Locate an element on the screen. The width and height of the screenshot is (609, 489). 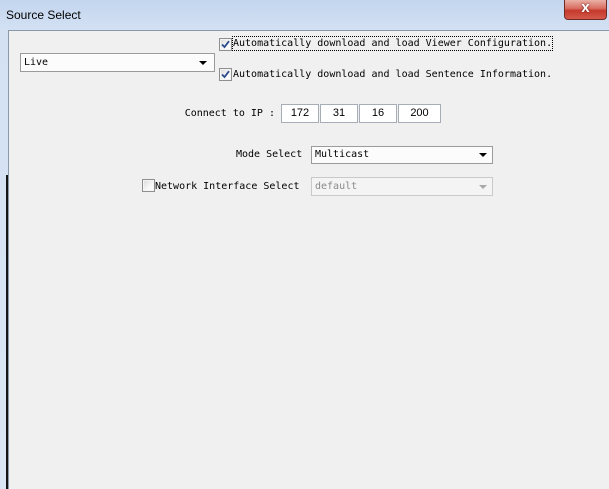
close-icon: X is located at coordinates (585, 8).